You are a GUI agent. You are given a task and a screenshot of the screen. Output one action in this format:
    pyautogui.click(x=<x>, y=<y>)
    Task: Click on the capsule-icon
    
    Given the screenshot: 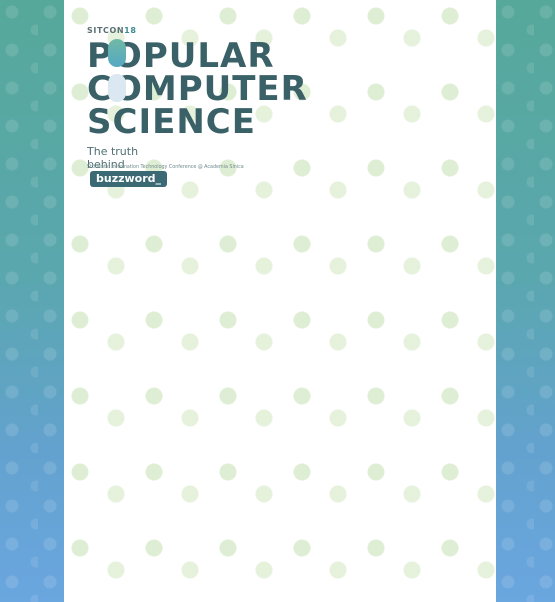 What is the action you would take?
    pyautogui.click(x=117, y=53)
    